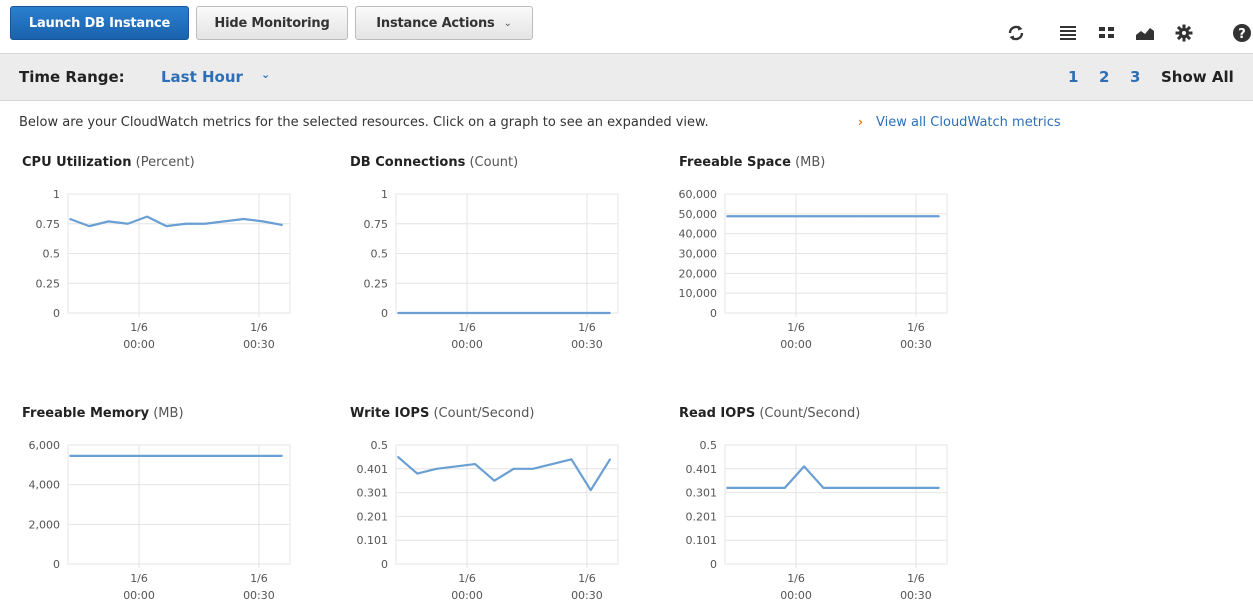 The image size is (1253, 604). I want to click on y-tick-label: 1, so click(56, 194).